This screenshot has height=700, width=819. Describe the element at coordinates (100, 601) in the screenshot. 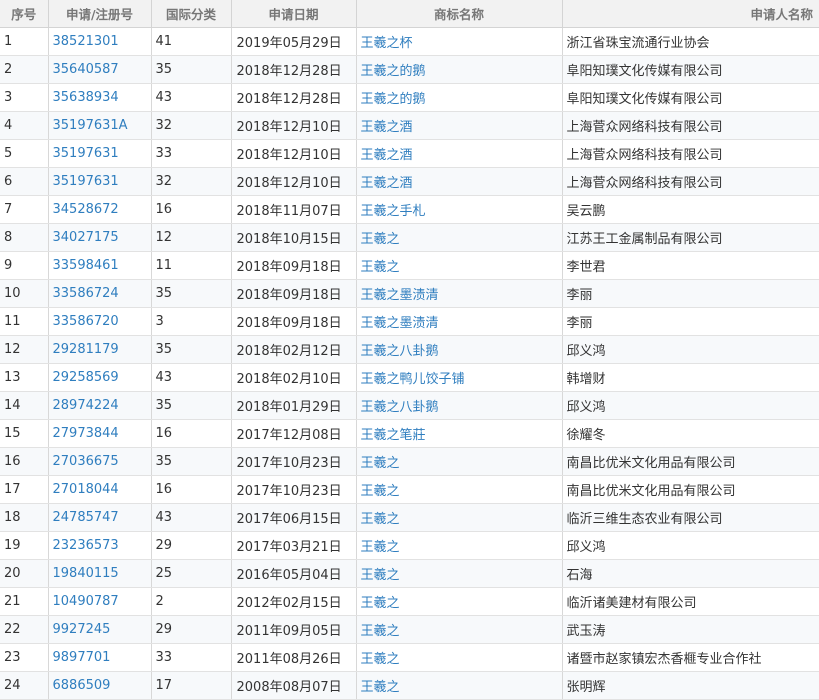

I see `cell-registration-number: 10490787` at that location.